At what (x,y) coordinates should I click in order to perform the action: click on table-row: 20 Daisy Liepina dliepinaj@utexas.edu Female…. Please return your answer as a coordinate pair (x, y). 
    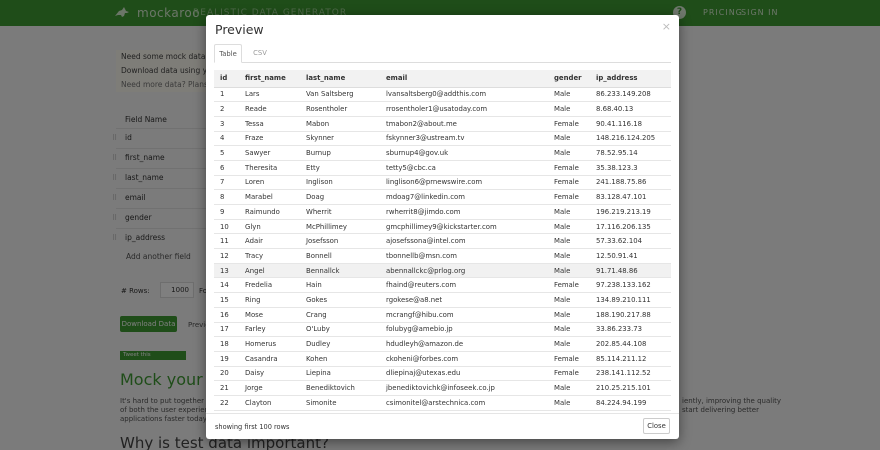
    Looking at the image, I should click on (442, 373).